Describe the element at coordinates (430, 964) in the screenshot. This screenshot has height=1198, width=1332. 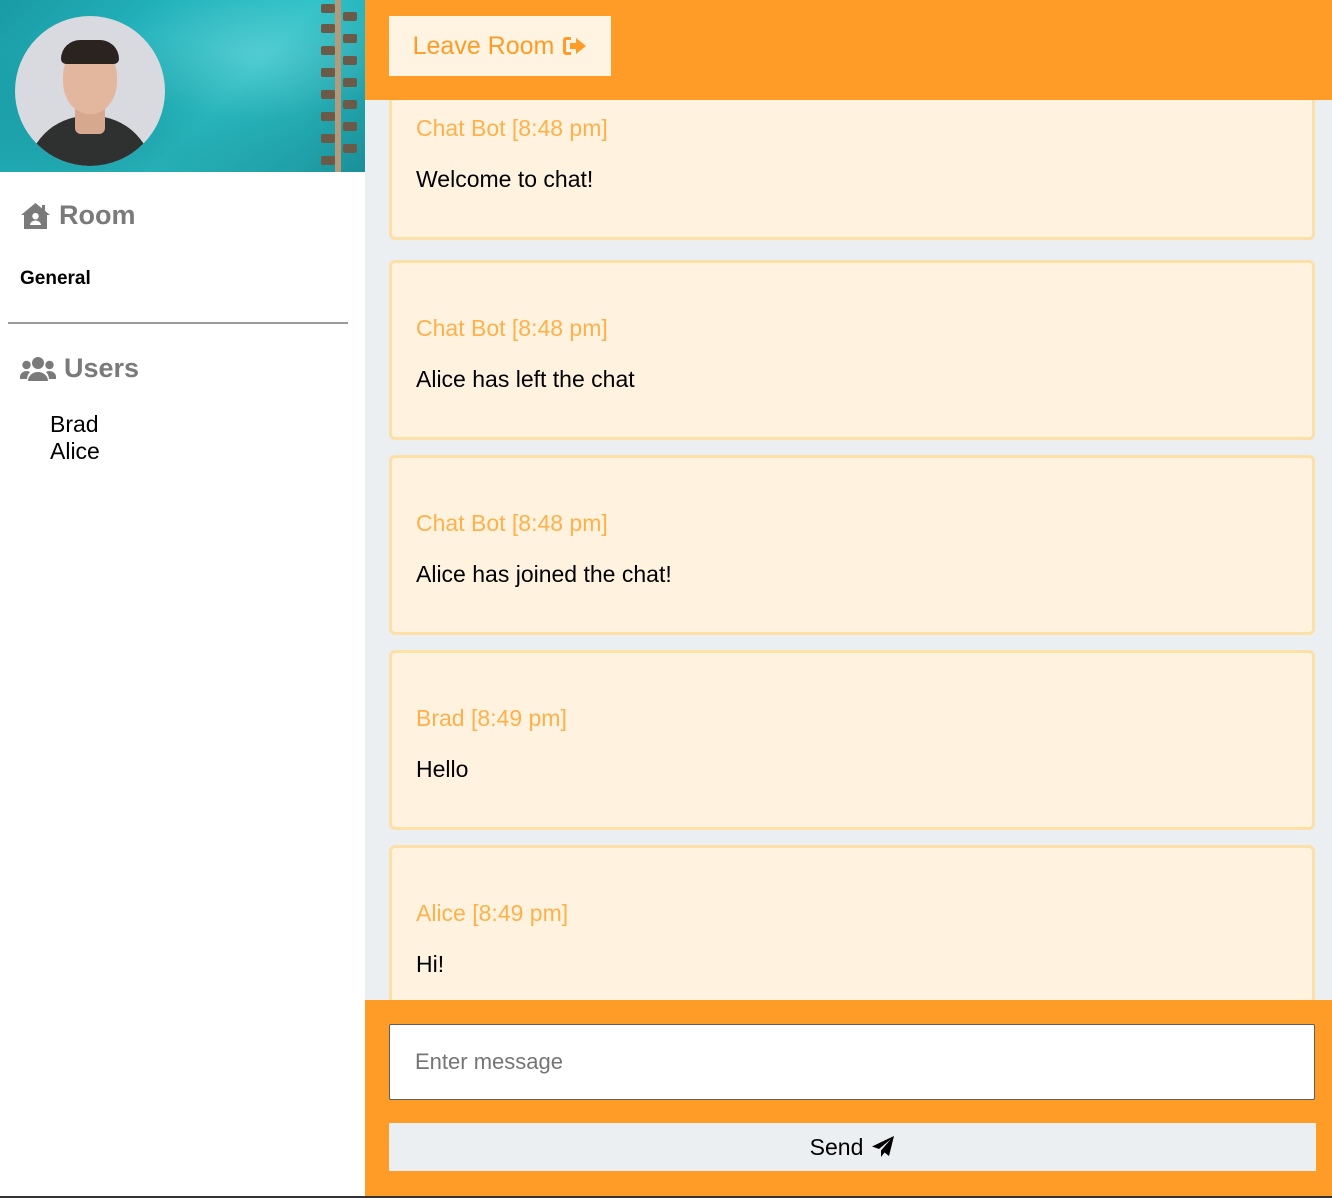
I see `message-text: Hi!` at that location.